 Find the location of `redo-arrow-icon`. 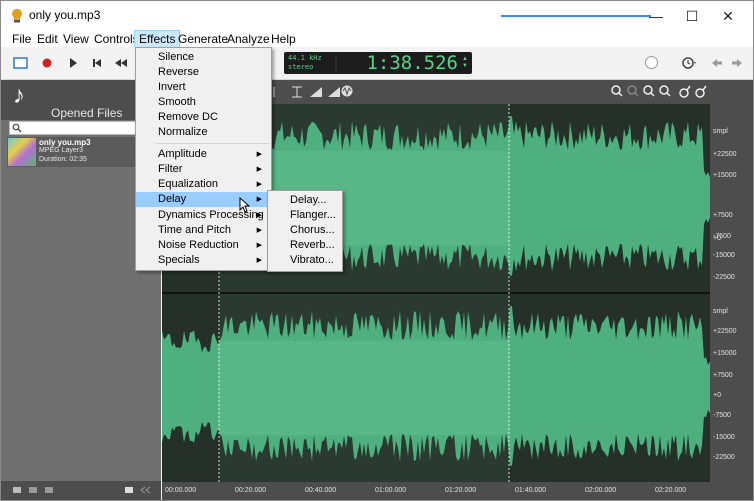

redo-arrow-icon is located at coordinates (737, 63).